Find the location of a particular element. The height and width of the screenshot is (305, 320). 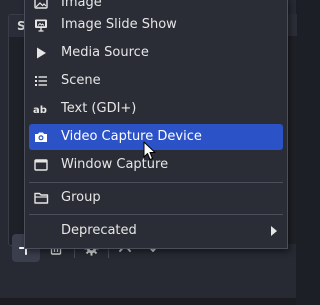

svg-text: ab is located at coordinates (40, 110).